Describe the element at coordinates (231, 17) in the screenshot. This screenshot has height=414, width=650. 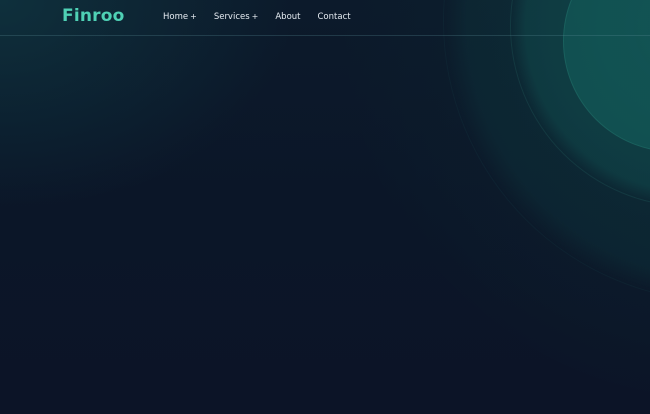
I see `nav-item-services-label: Services` at that location.